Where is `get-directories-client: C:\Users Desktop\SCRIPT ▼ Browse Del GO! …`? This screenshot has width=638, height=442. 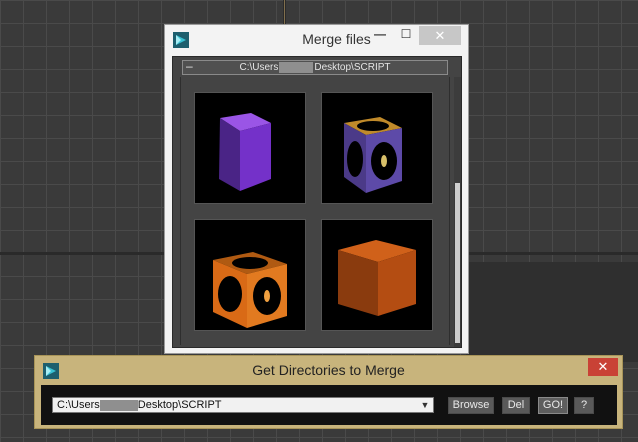 get-directories-client: C:\Users Desktop\SCRIPT ▼ Browse Del GO! … is located at coordinates (329, 405).